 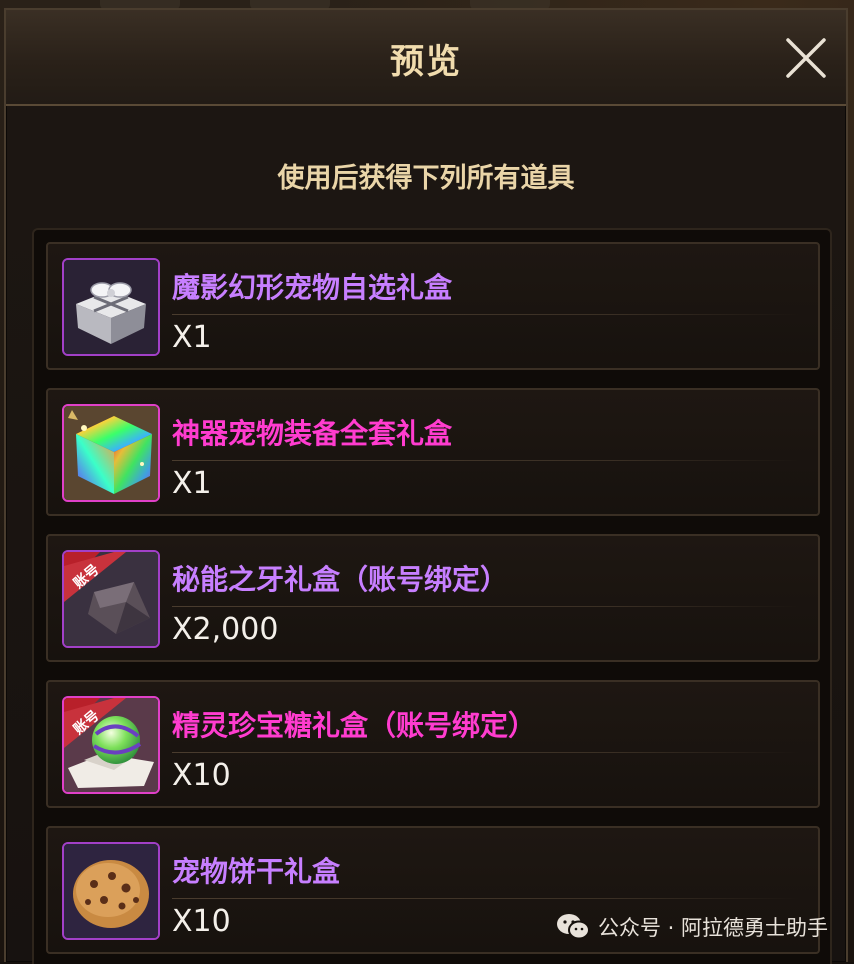 What do you see at coordinates (354, 725) in the screenshot?
I see `item-name: 精灵珍宝糖礼盒（账号绑定）` at bounding box center [354, 725].